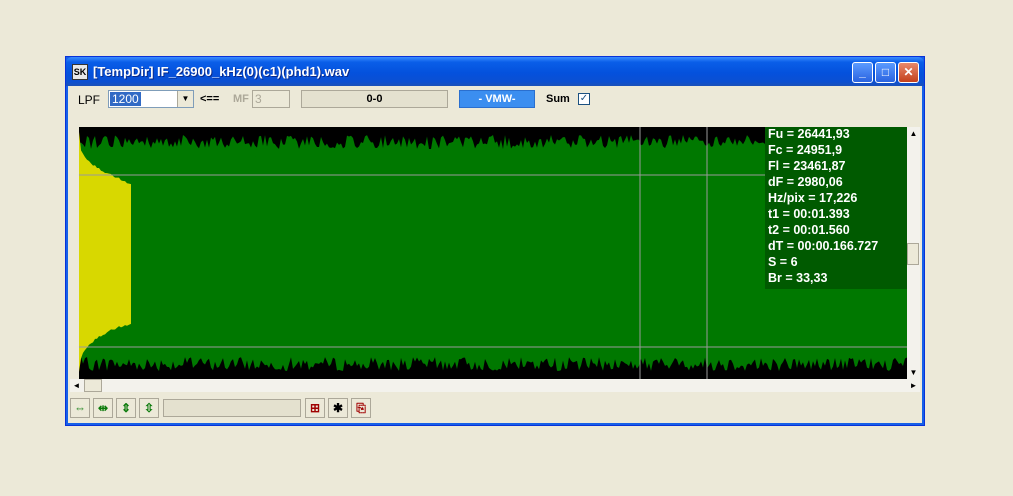 The height and width of the screenshot is (496, 1013). Describe the element at coordinates (76, 385) in the screenshot. I see `scroll-left-icon: ◄` at that location.